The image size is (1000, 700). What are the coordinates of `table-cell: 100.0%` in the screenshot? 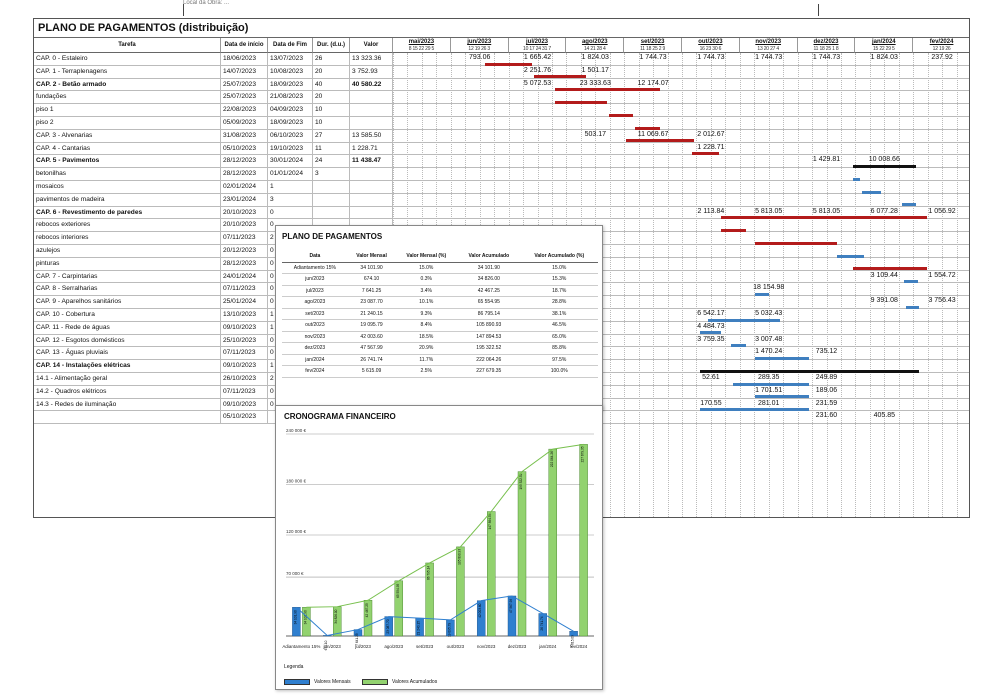 It's located at (559, 371).